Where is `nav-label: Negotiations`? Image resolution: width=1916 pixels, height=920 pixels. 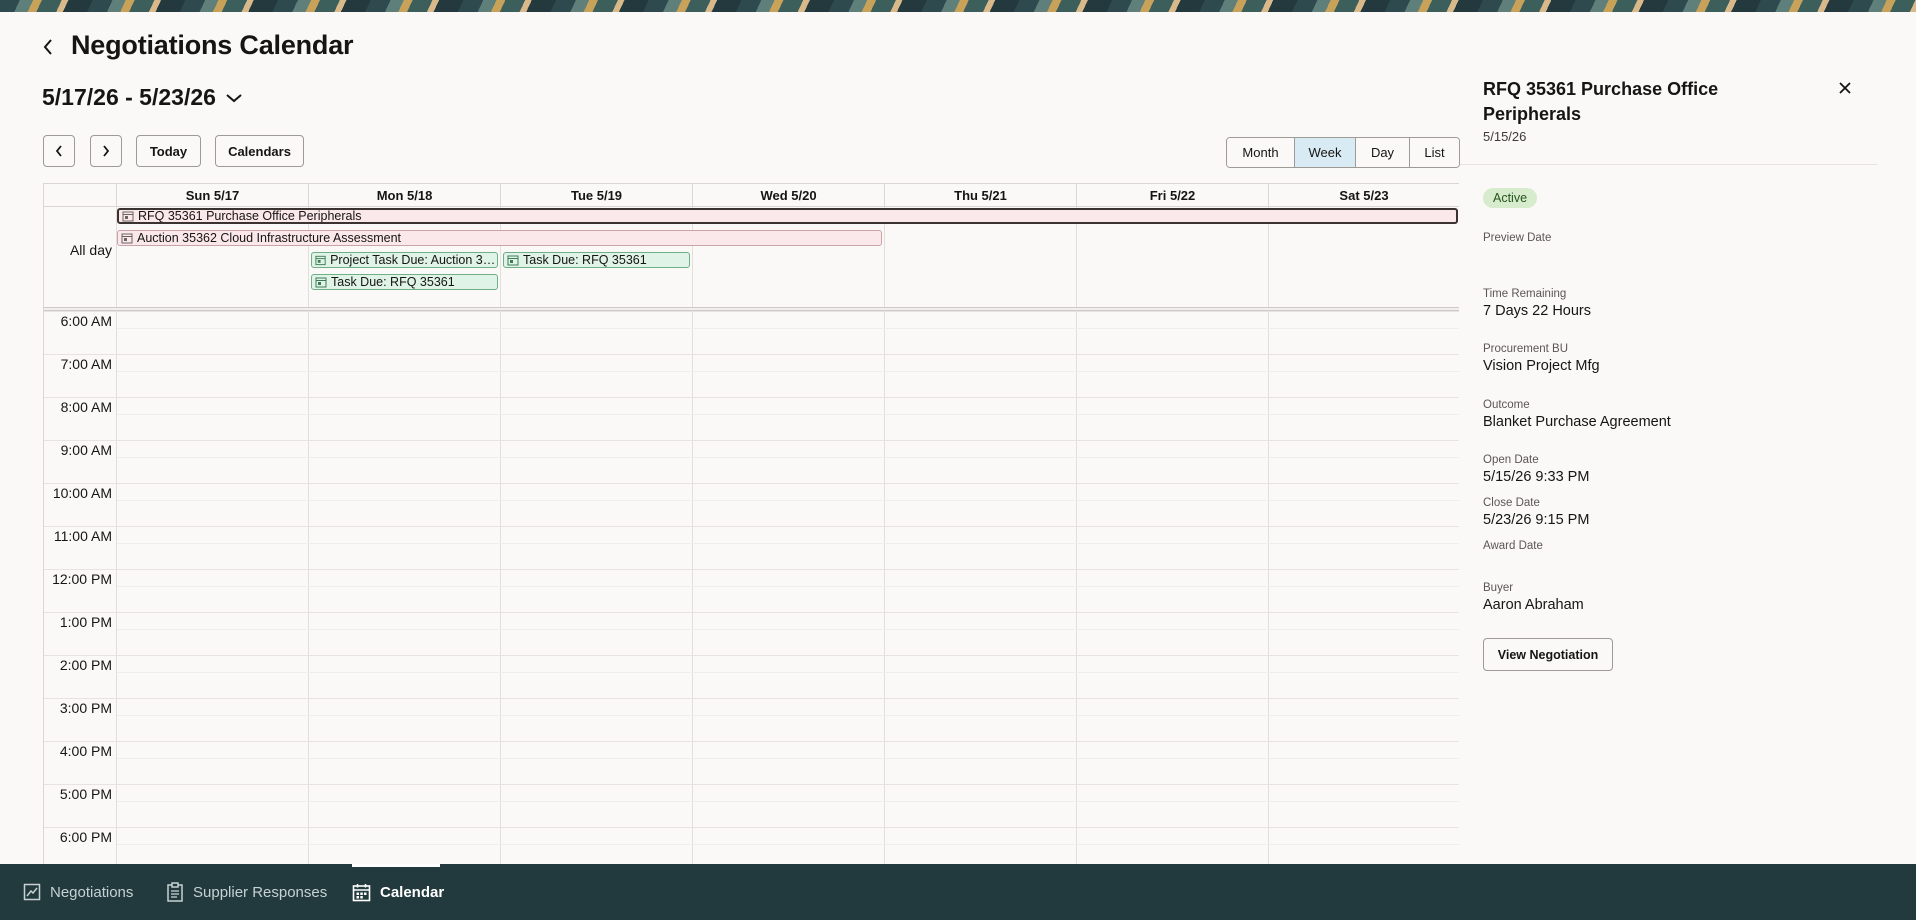
nav-label: Negotiations is located at coordinates (92, 892).